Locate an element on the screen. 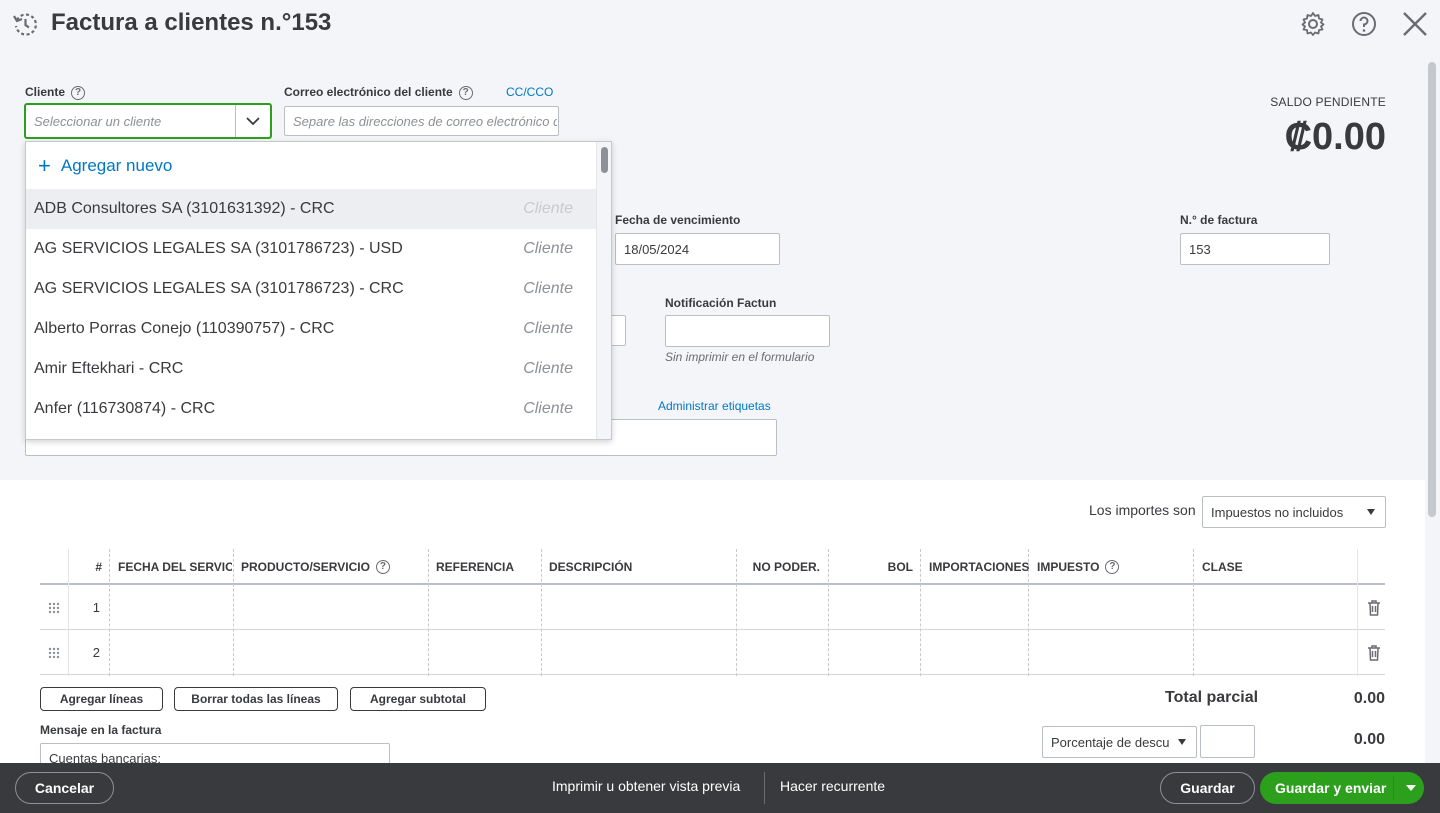 The image size is (1440, 813). subtotal-value: 0.00 is located at coordinates (1369, 698).